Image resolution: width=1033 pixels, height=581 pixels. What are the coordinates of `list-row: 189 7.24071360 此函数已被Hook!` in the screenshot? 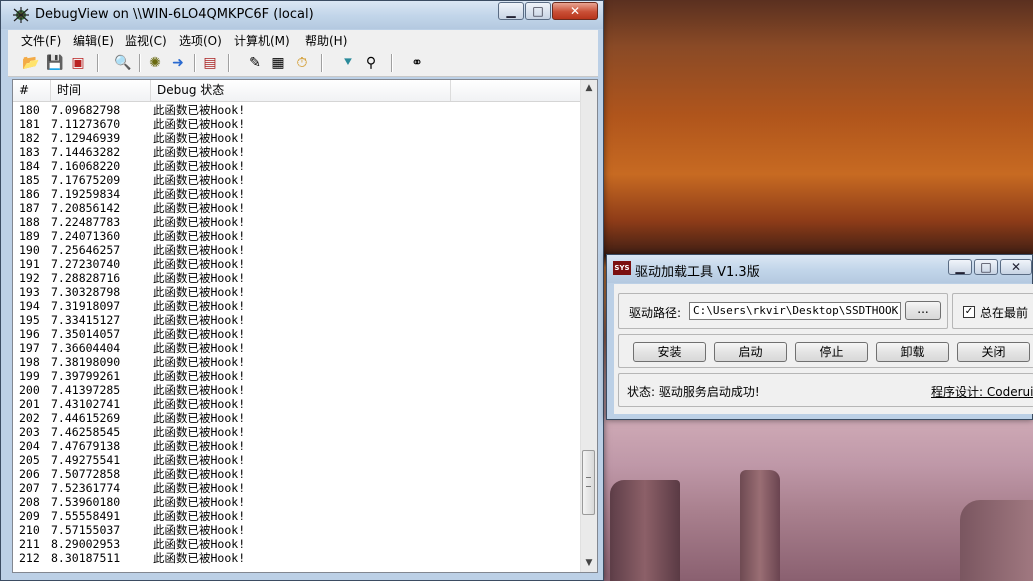 It's located at (297, 236).